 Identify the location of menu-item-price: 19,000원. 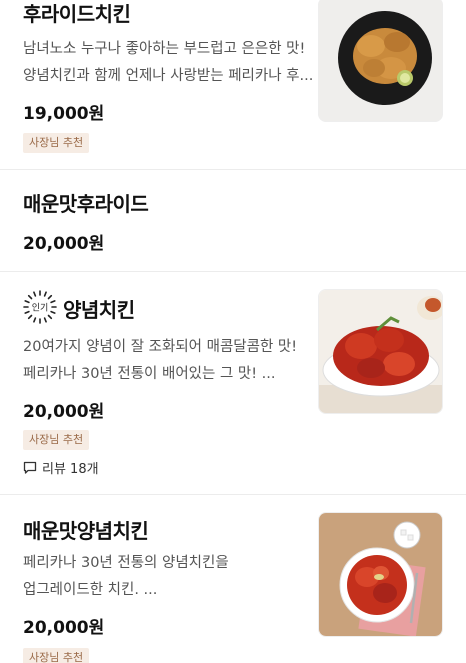
(64, 114).